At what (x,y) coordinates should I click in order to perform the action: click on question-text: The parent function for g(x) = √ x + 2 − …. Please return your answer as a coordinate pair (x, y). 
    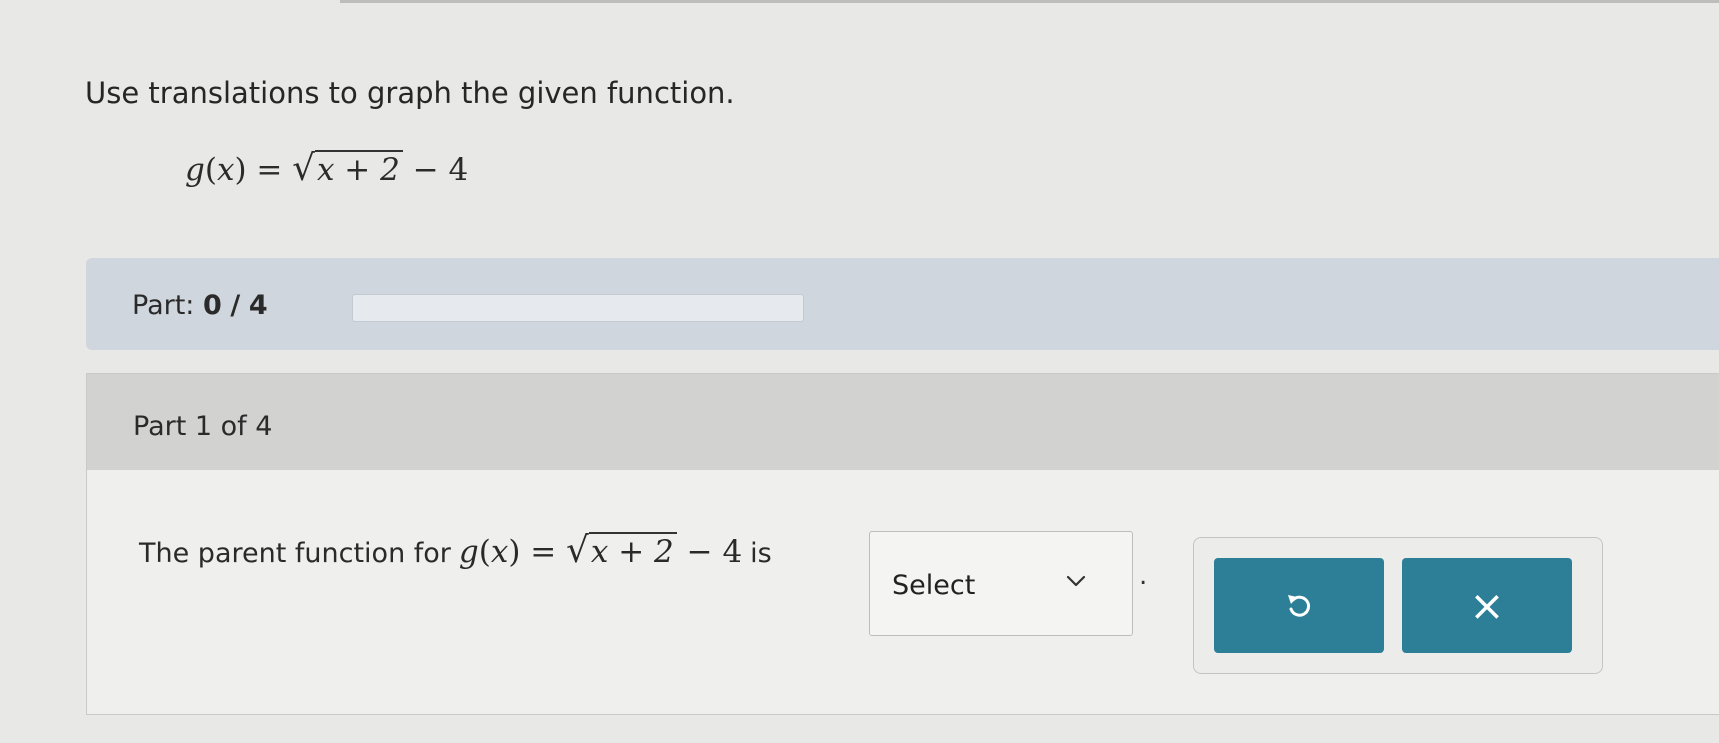
    Looking at the image, I should click on (455, 550).